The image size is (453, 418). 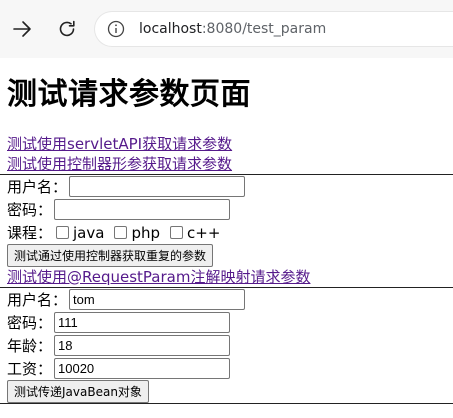 I want to click on javabean-submit-button: 测试传递JavaBean对象, so click(x=78, y=391).